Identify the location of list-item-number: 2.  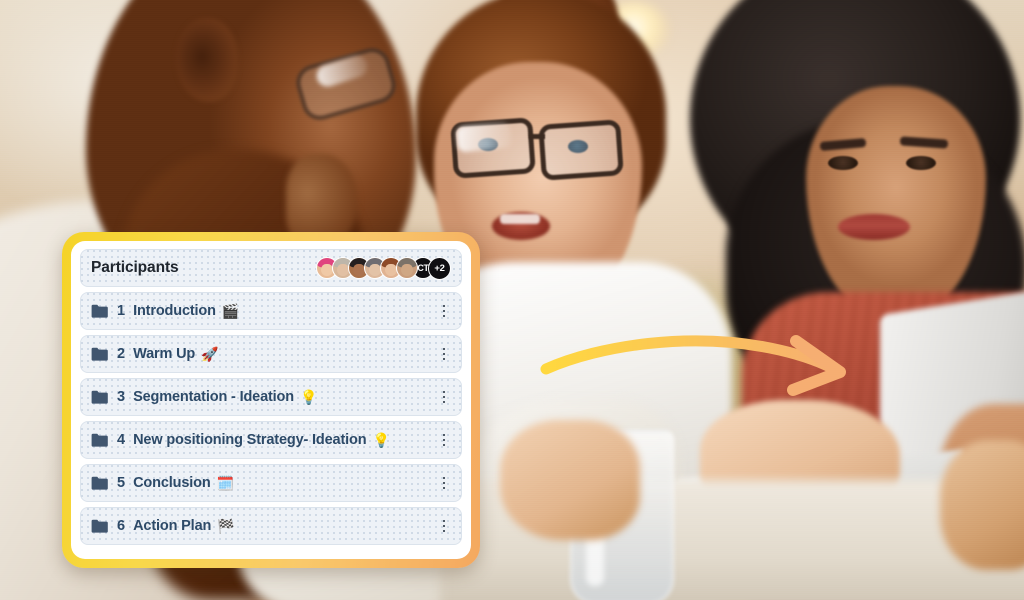
(121, 354).